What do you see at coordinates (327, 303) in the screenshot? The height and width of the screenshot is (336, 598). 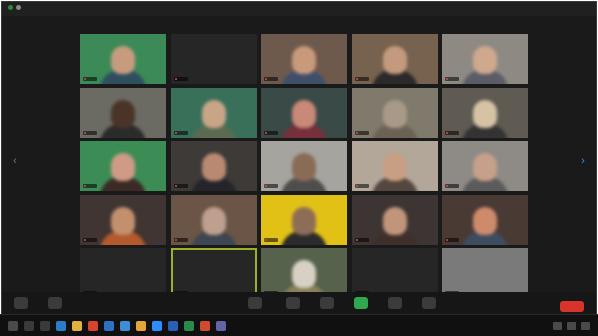 I see `chat-icon` at bounding box center [327, 303].